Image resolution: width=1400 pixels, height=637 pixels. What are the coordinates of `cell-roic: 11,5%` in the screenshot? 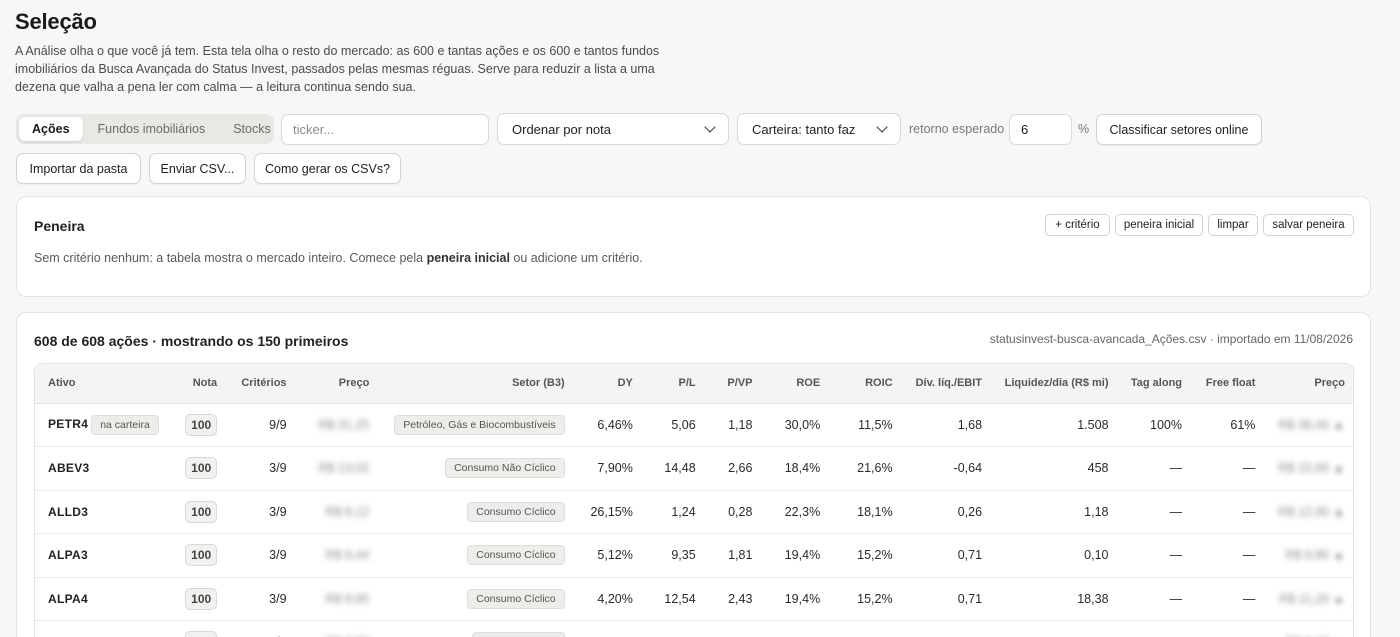 It's located at (875, 424).